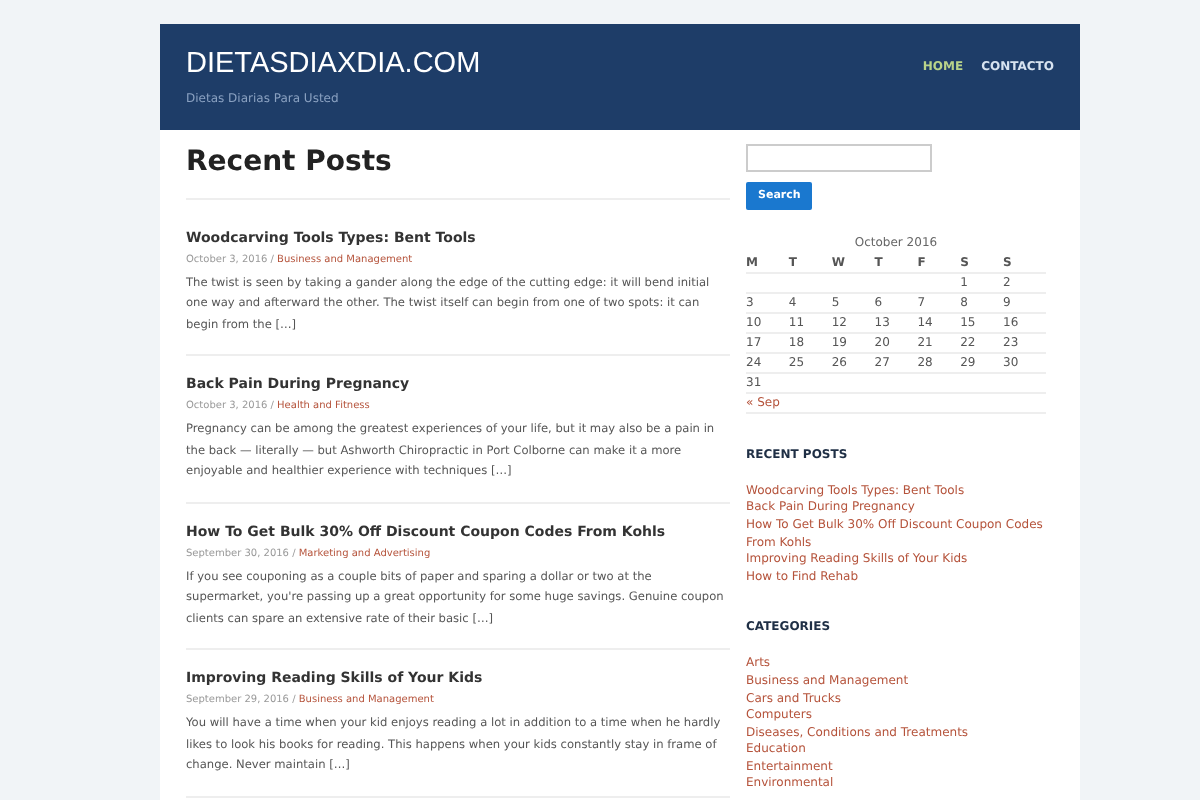  Describe the element at coordinates (458, 165) in the screenshot. I see `page-heading: Recent Posts` at that location.